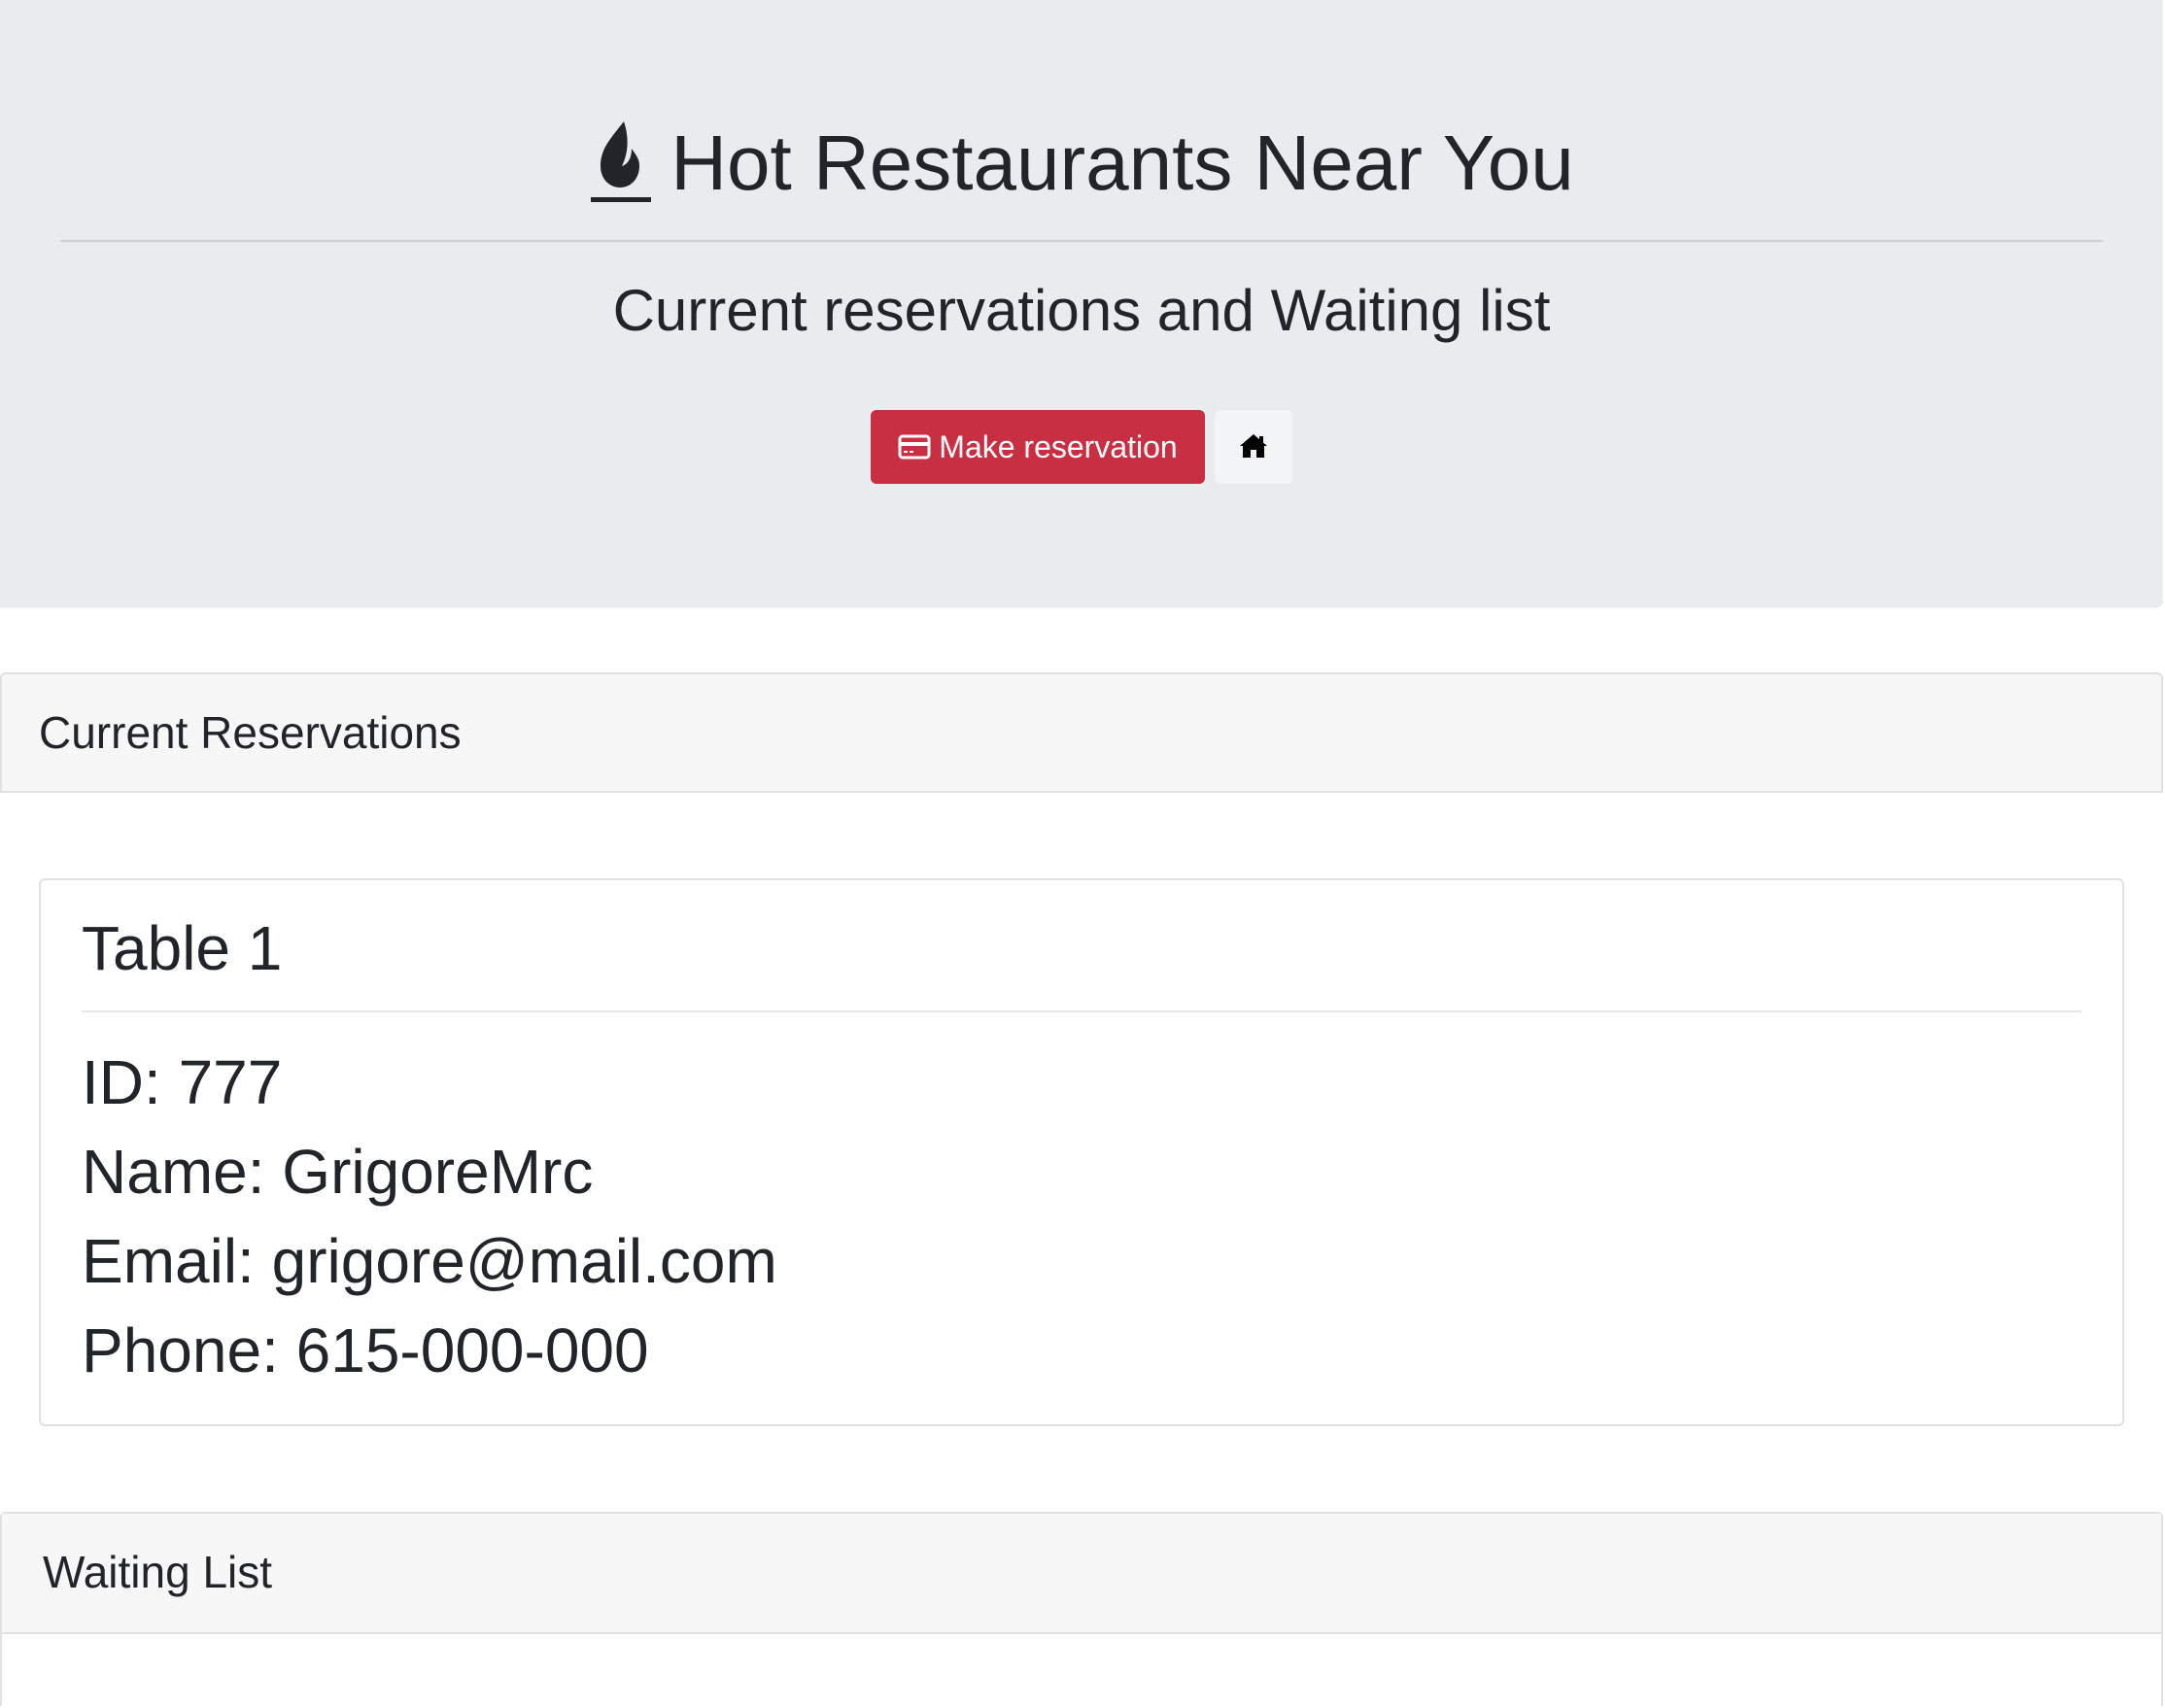 The image size is (2165, 1708). I want to click on home-button, so click(1253, 447).